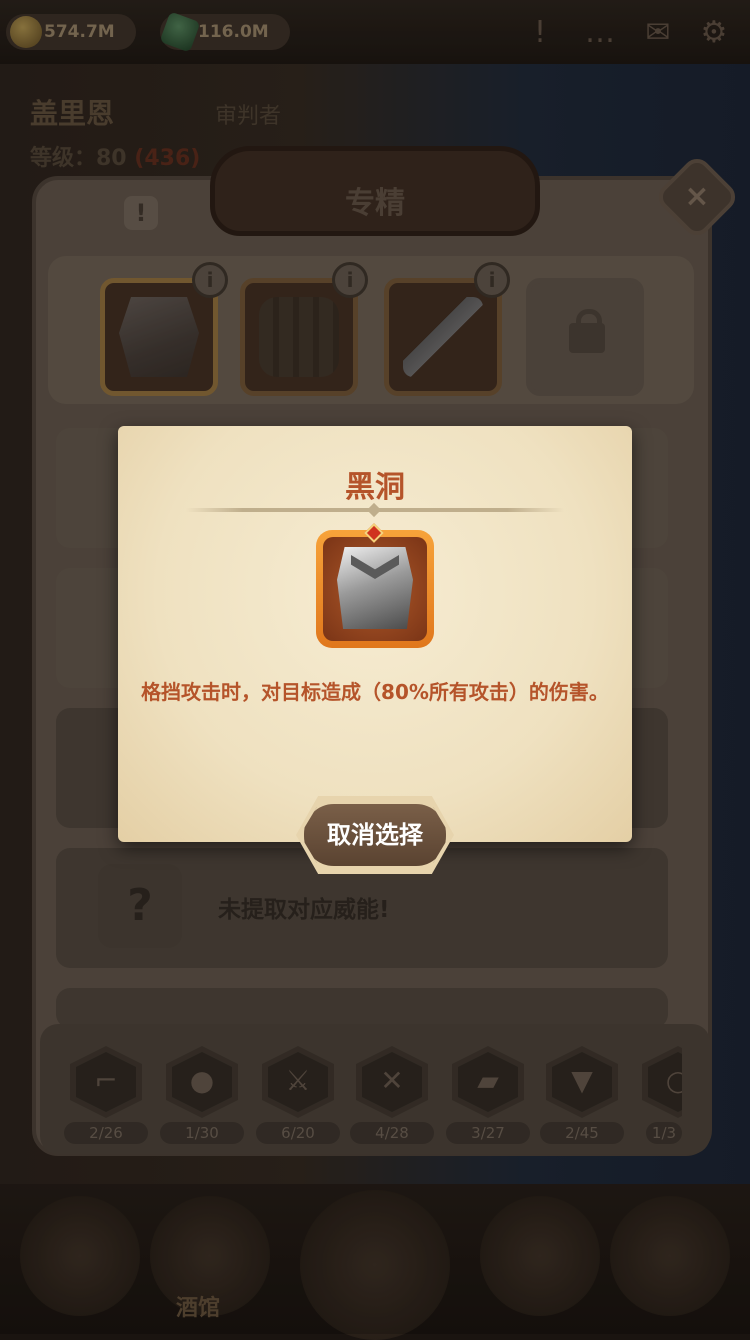 Image resolution: width=750 pixels, height=1340 pixels. I want to click on tab-shield: ✕, so click(392, 1082).